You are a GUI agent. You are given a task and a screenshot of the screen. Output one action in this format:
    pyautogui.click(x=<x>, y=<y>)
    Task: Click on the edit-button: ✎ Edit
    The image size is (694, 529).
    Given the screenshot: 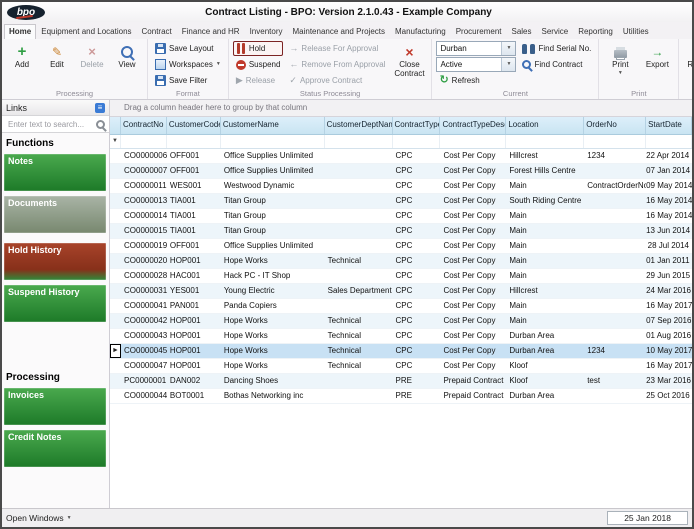 What is the action you would take?
    pyautogui.click(x=57, y=55)
    